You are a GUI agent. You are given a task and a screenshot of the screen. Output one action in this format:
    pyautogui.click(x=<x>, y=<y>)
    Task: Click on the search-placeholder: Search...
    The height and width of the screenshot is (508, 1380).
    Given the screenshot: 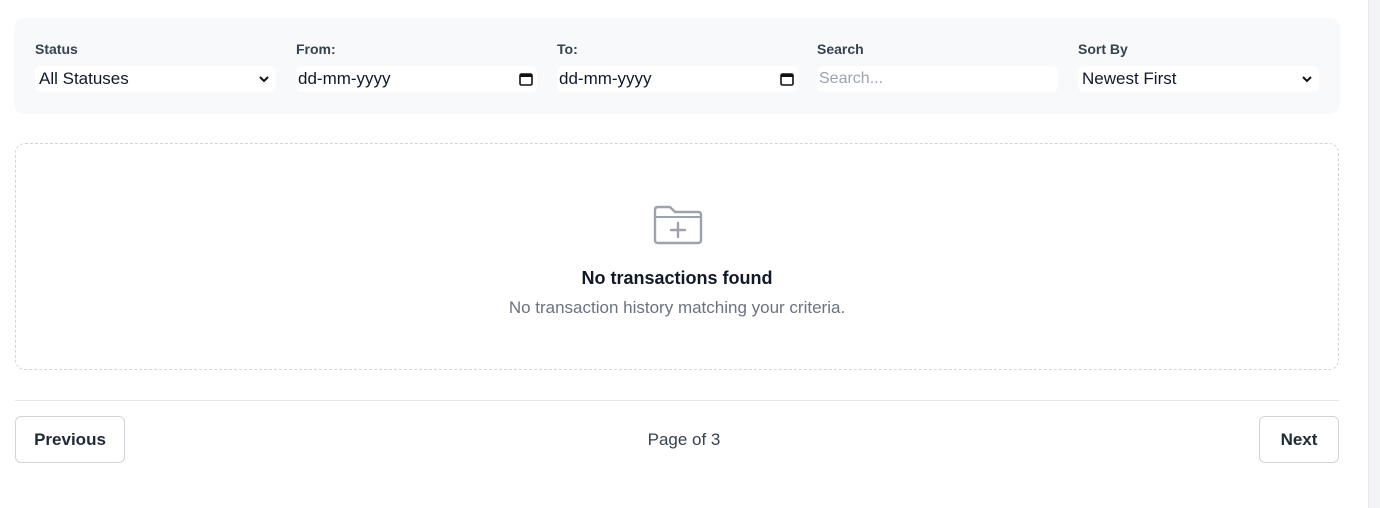 What is the action you would take?
    pyautogui.click(x=851, y=78)
    